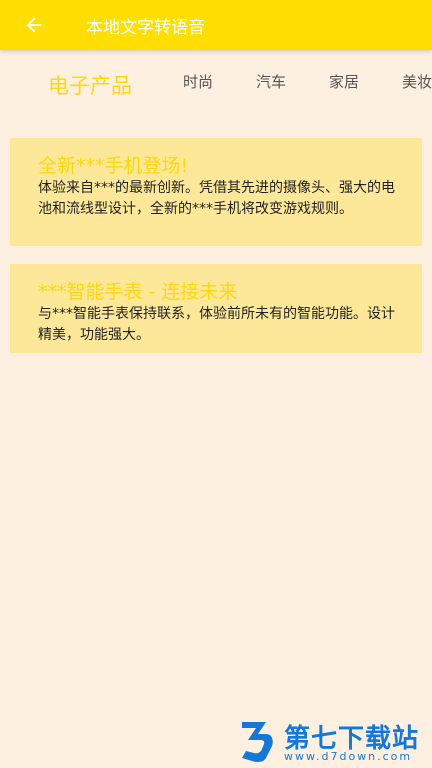 This screenshot has width=432, height=768. Describe the element at coordinates (271, 81) in the screenshot. I see `tab-auto: 汽车` at that location.